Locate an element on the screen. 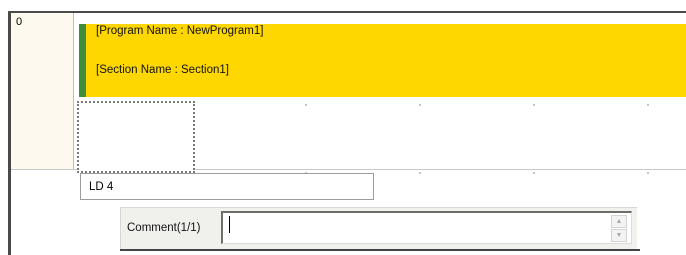 This screenshot has width=686, height=255. spin-up-arrow-icon: ▲ is located at coordinates (619, 221).